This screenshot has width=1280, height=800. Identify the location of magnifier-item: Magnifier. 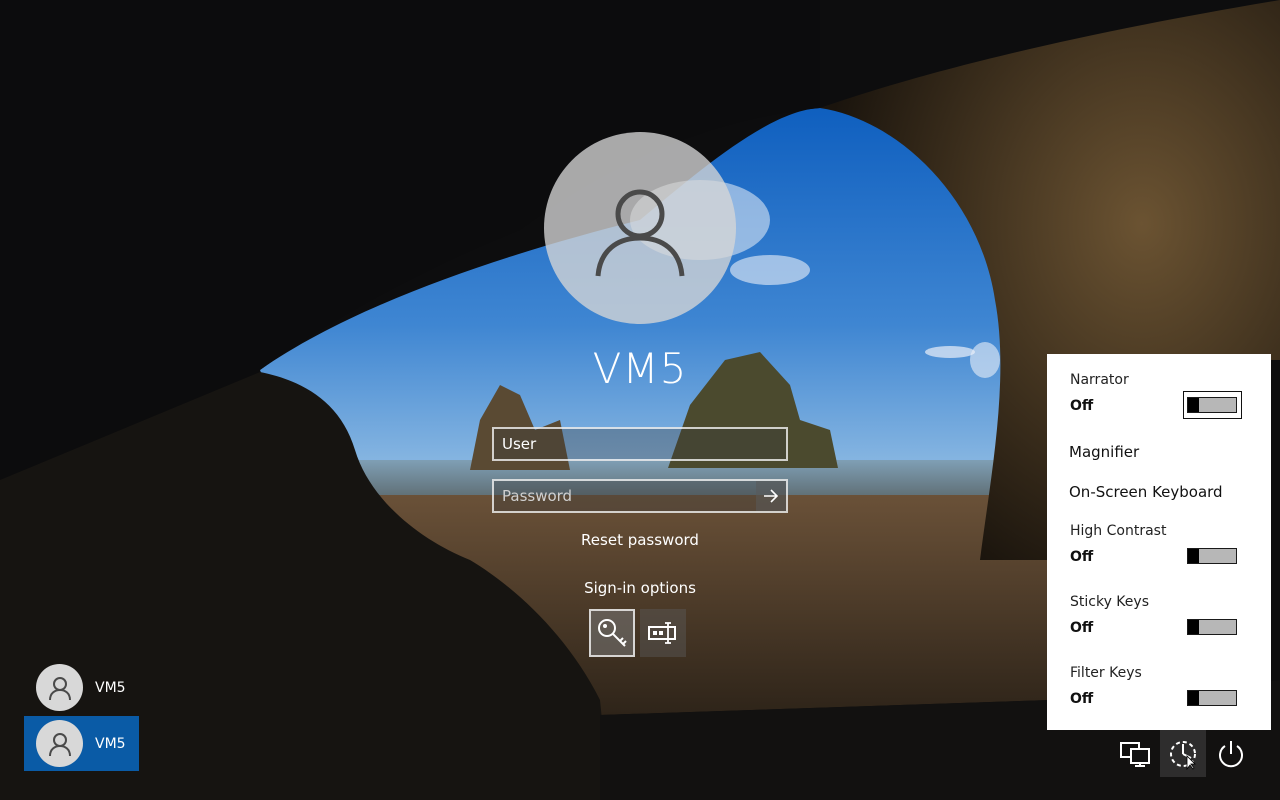
(1104, 452).